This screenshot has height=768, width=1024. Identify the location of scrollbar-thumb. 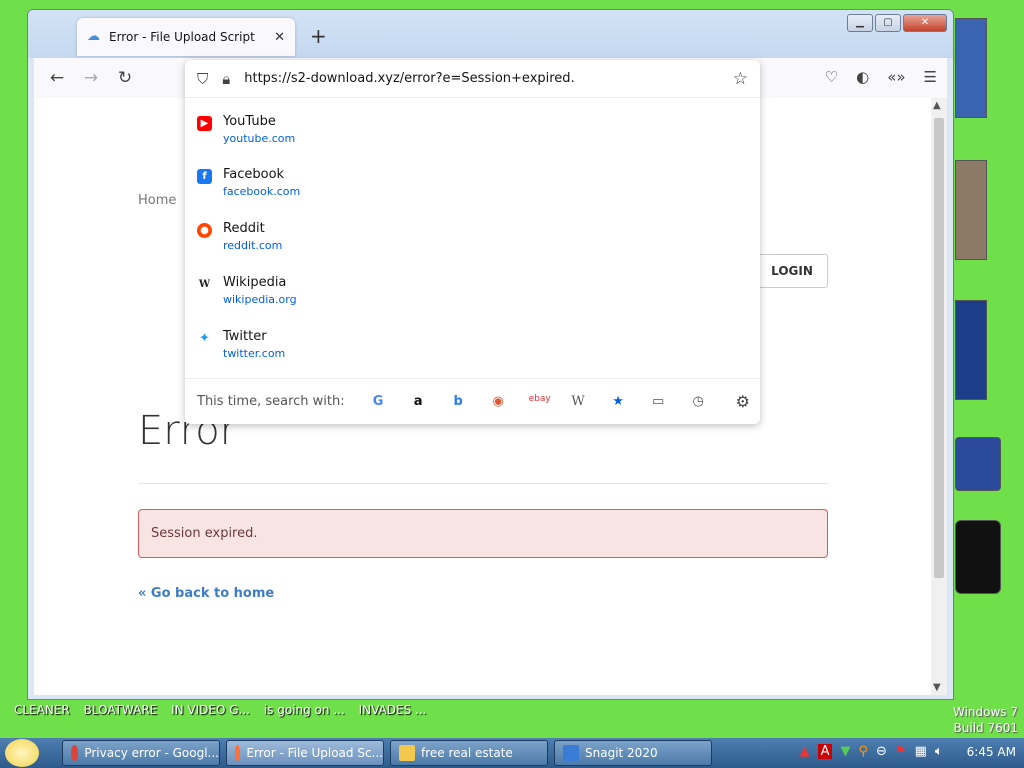
(939, 348).